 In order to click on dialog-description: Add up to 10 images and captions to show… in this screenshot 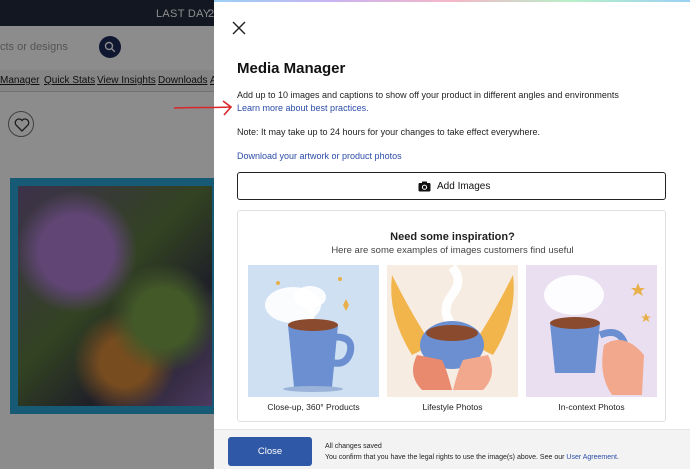, I will do `click(428, 95)`.